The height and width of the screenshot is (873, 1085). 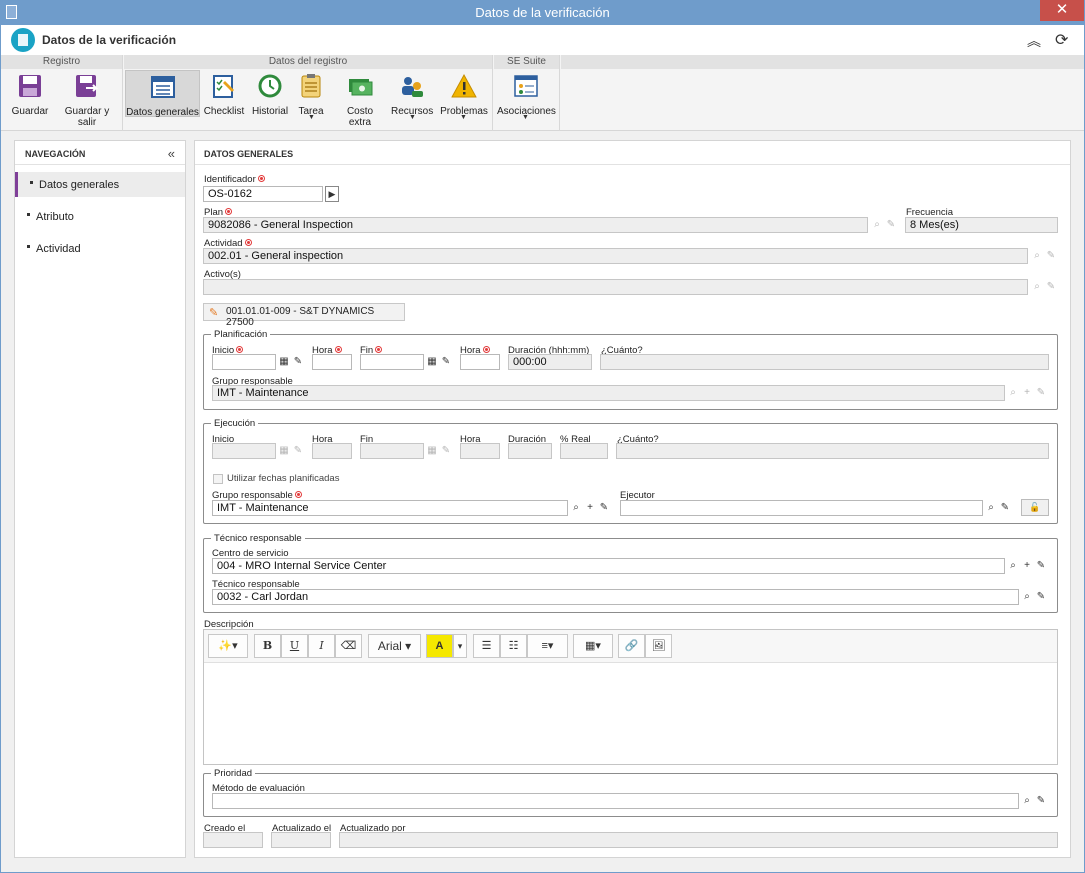 What do you see at coordinates (100, 153) in the screenshot?
I see `navigation-title: NAVEGACIÓN` at bounding box center [100, 153].